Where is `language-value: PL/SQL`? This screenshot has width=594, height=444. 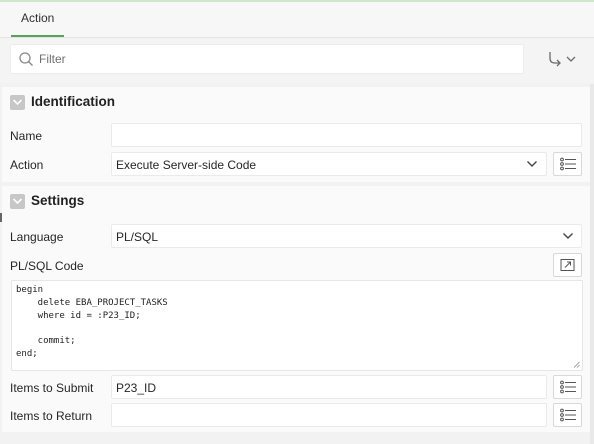
language-value: PL/SQL is located at coordinates (137, 237).